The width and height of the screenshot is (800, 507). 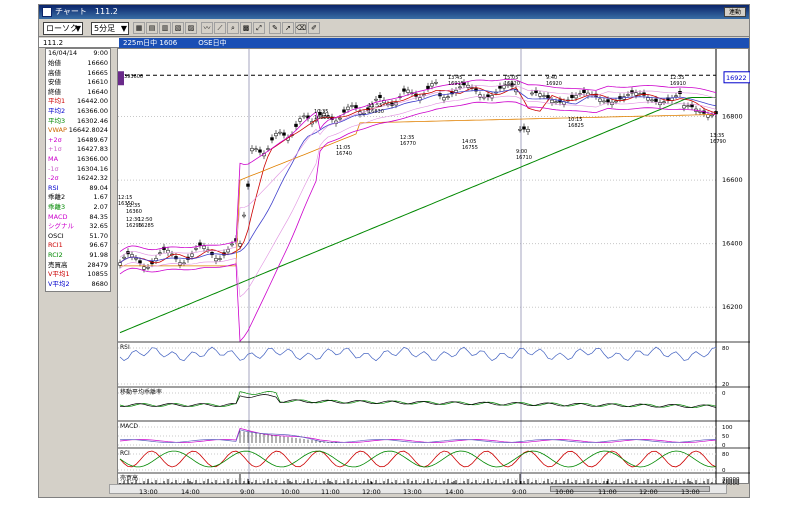 I want to click on price-annotation-value: 16790, so click(x=718, y=142).